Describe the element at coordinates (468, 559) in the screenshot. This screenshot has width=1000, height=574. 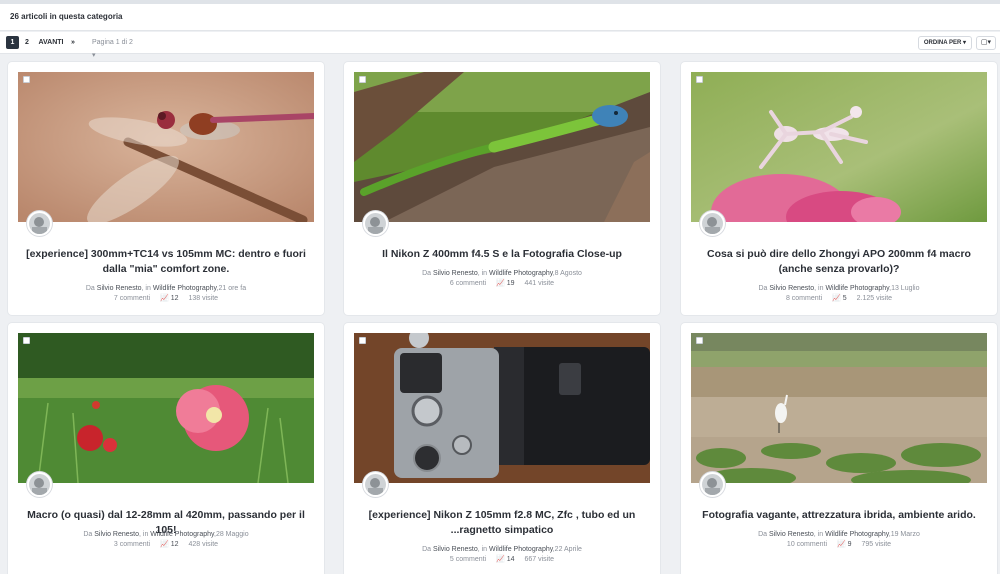
I see `comments-link: 5 commenti` at that location.